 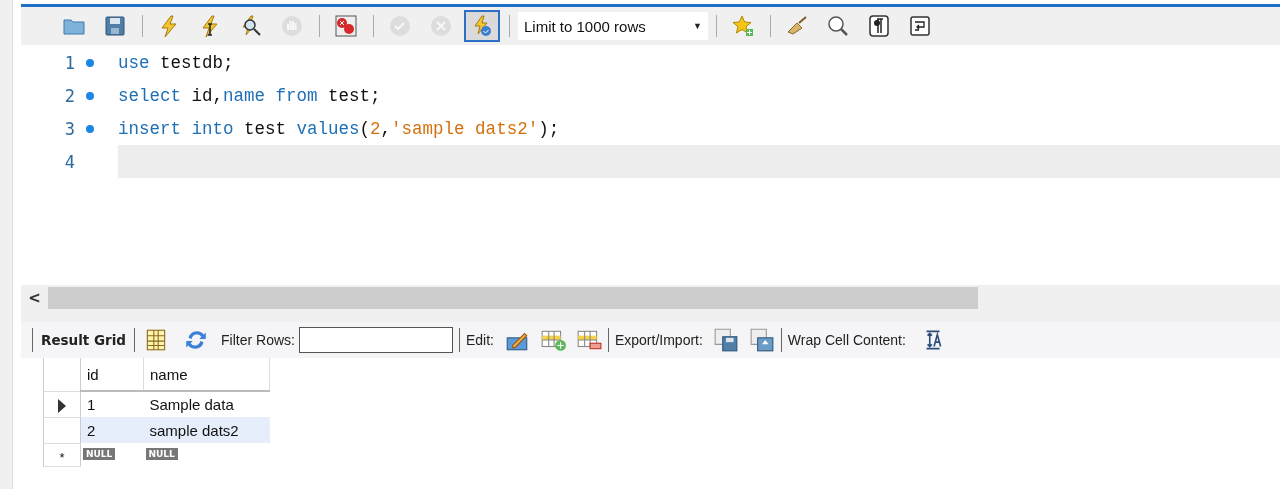 I want to click on export-import-label: Export/Import:, so click(x=658, y=340).